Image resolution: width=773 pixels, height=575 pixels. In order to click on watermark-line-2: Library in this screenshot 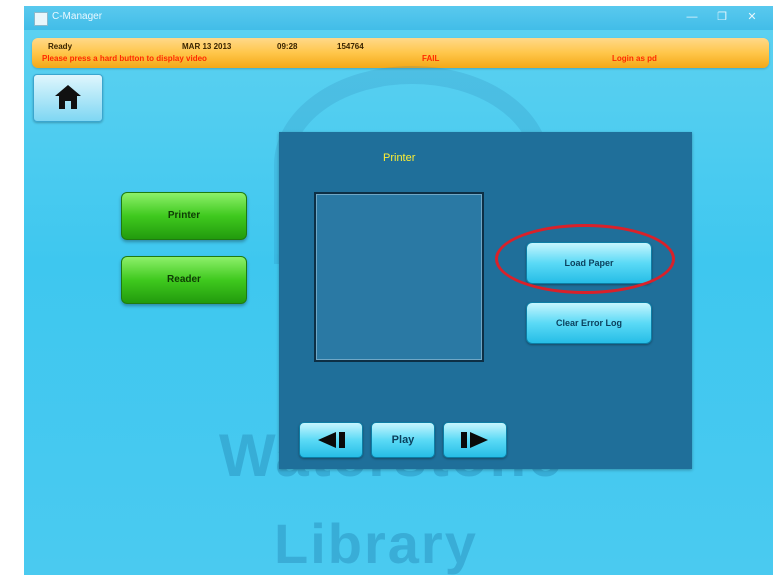, I will do `click(376, 543)`.